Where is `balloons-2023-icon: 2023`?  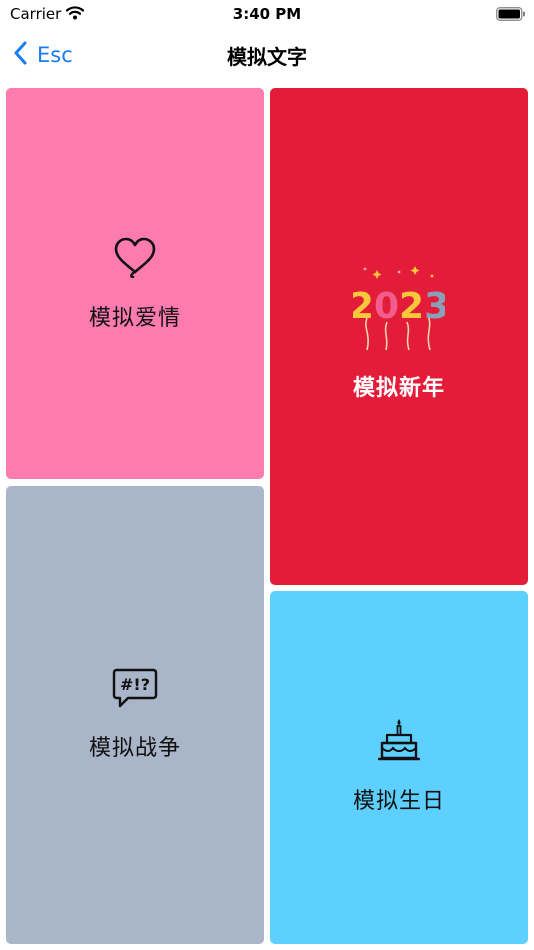 balloons-2023-icon: 2023 is located at coordinates (399, 311).